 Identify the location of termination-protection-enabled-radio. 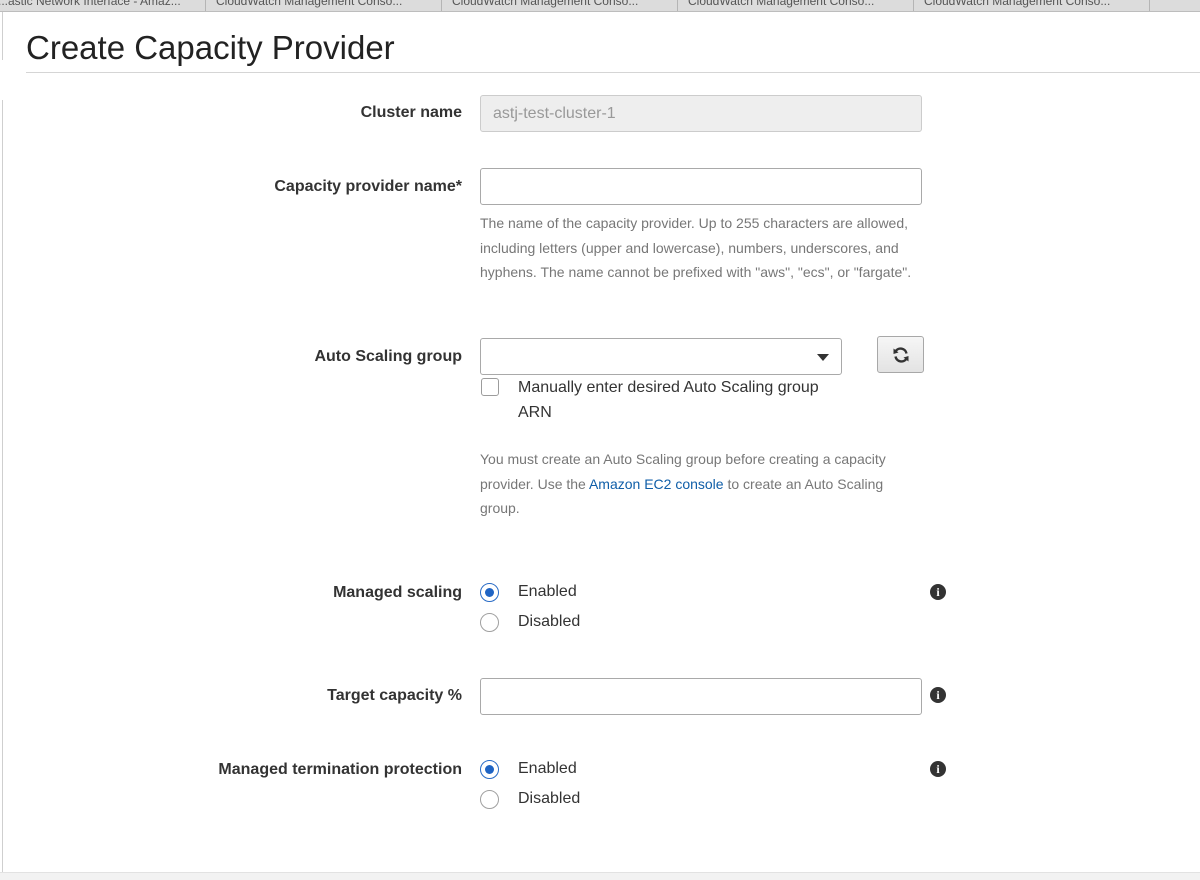
(489, 769).